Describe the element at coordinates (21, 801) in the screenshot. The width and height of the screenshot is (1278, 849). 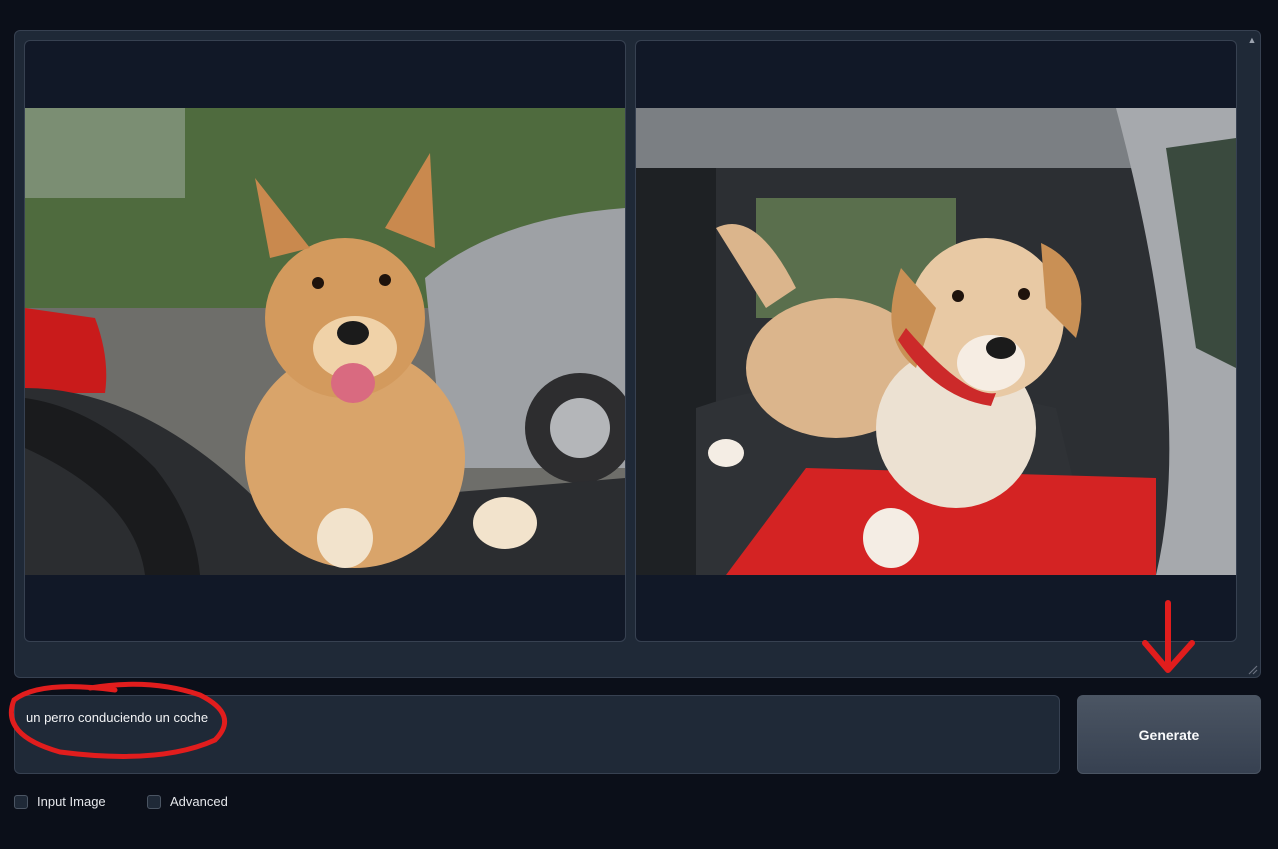
I see `input-image-checkbox` at that location.